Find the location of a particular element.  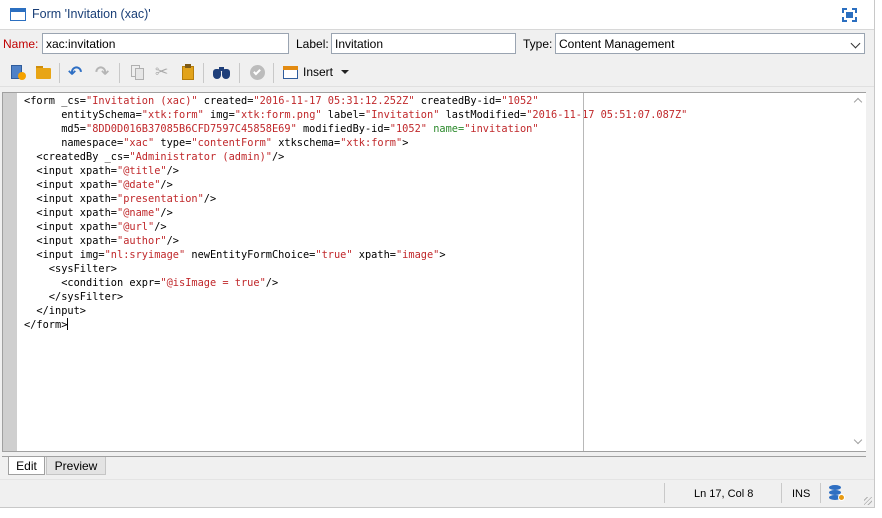

insert-icon is located at coordinates (290, 72).